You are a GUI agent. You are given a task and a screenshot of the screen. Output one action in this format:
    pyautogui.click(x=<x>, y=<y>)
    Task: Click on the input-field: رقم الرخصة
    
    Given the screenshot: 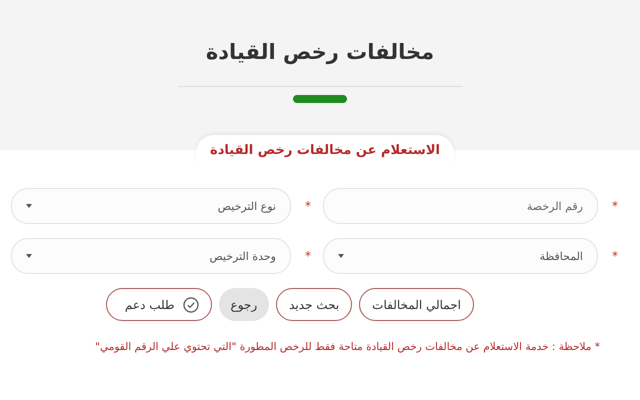 What is the action you would take?
    pyautogui.click(x=460, y=206)
    